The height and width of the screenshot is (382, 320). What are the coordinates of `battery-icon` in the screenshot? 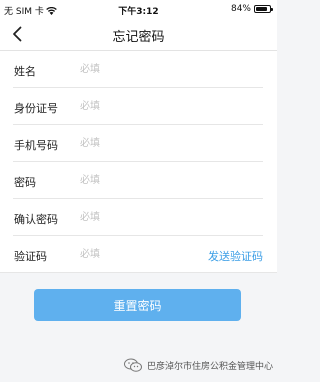 It's located at (263, 9).